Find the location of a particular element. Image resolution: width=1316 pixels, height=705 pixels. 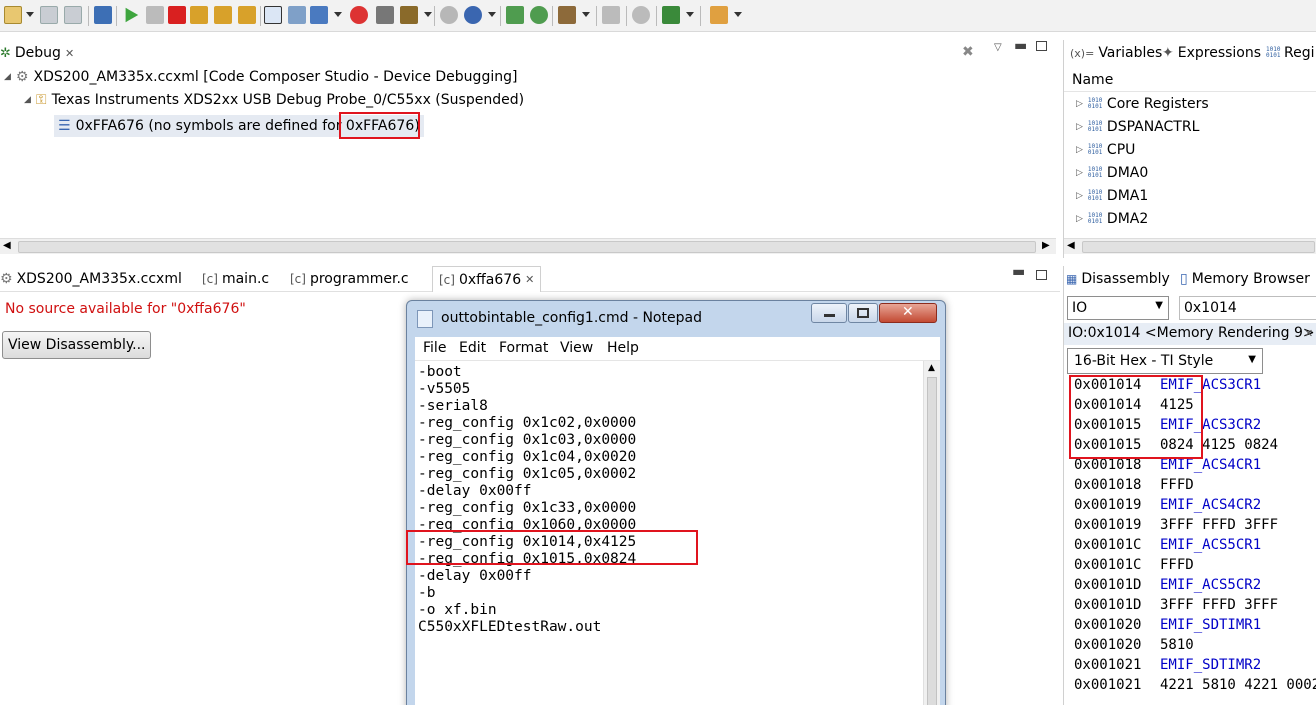

run-to-line-icon is located at coordinates (515, 15).